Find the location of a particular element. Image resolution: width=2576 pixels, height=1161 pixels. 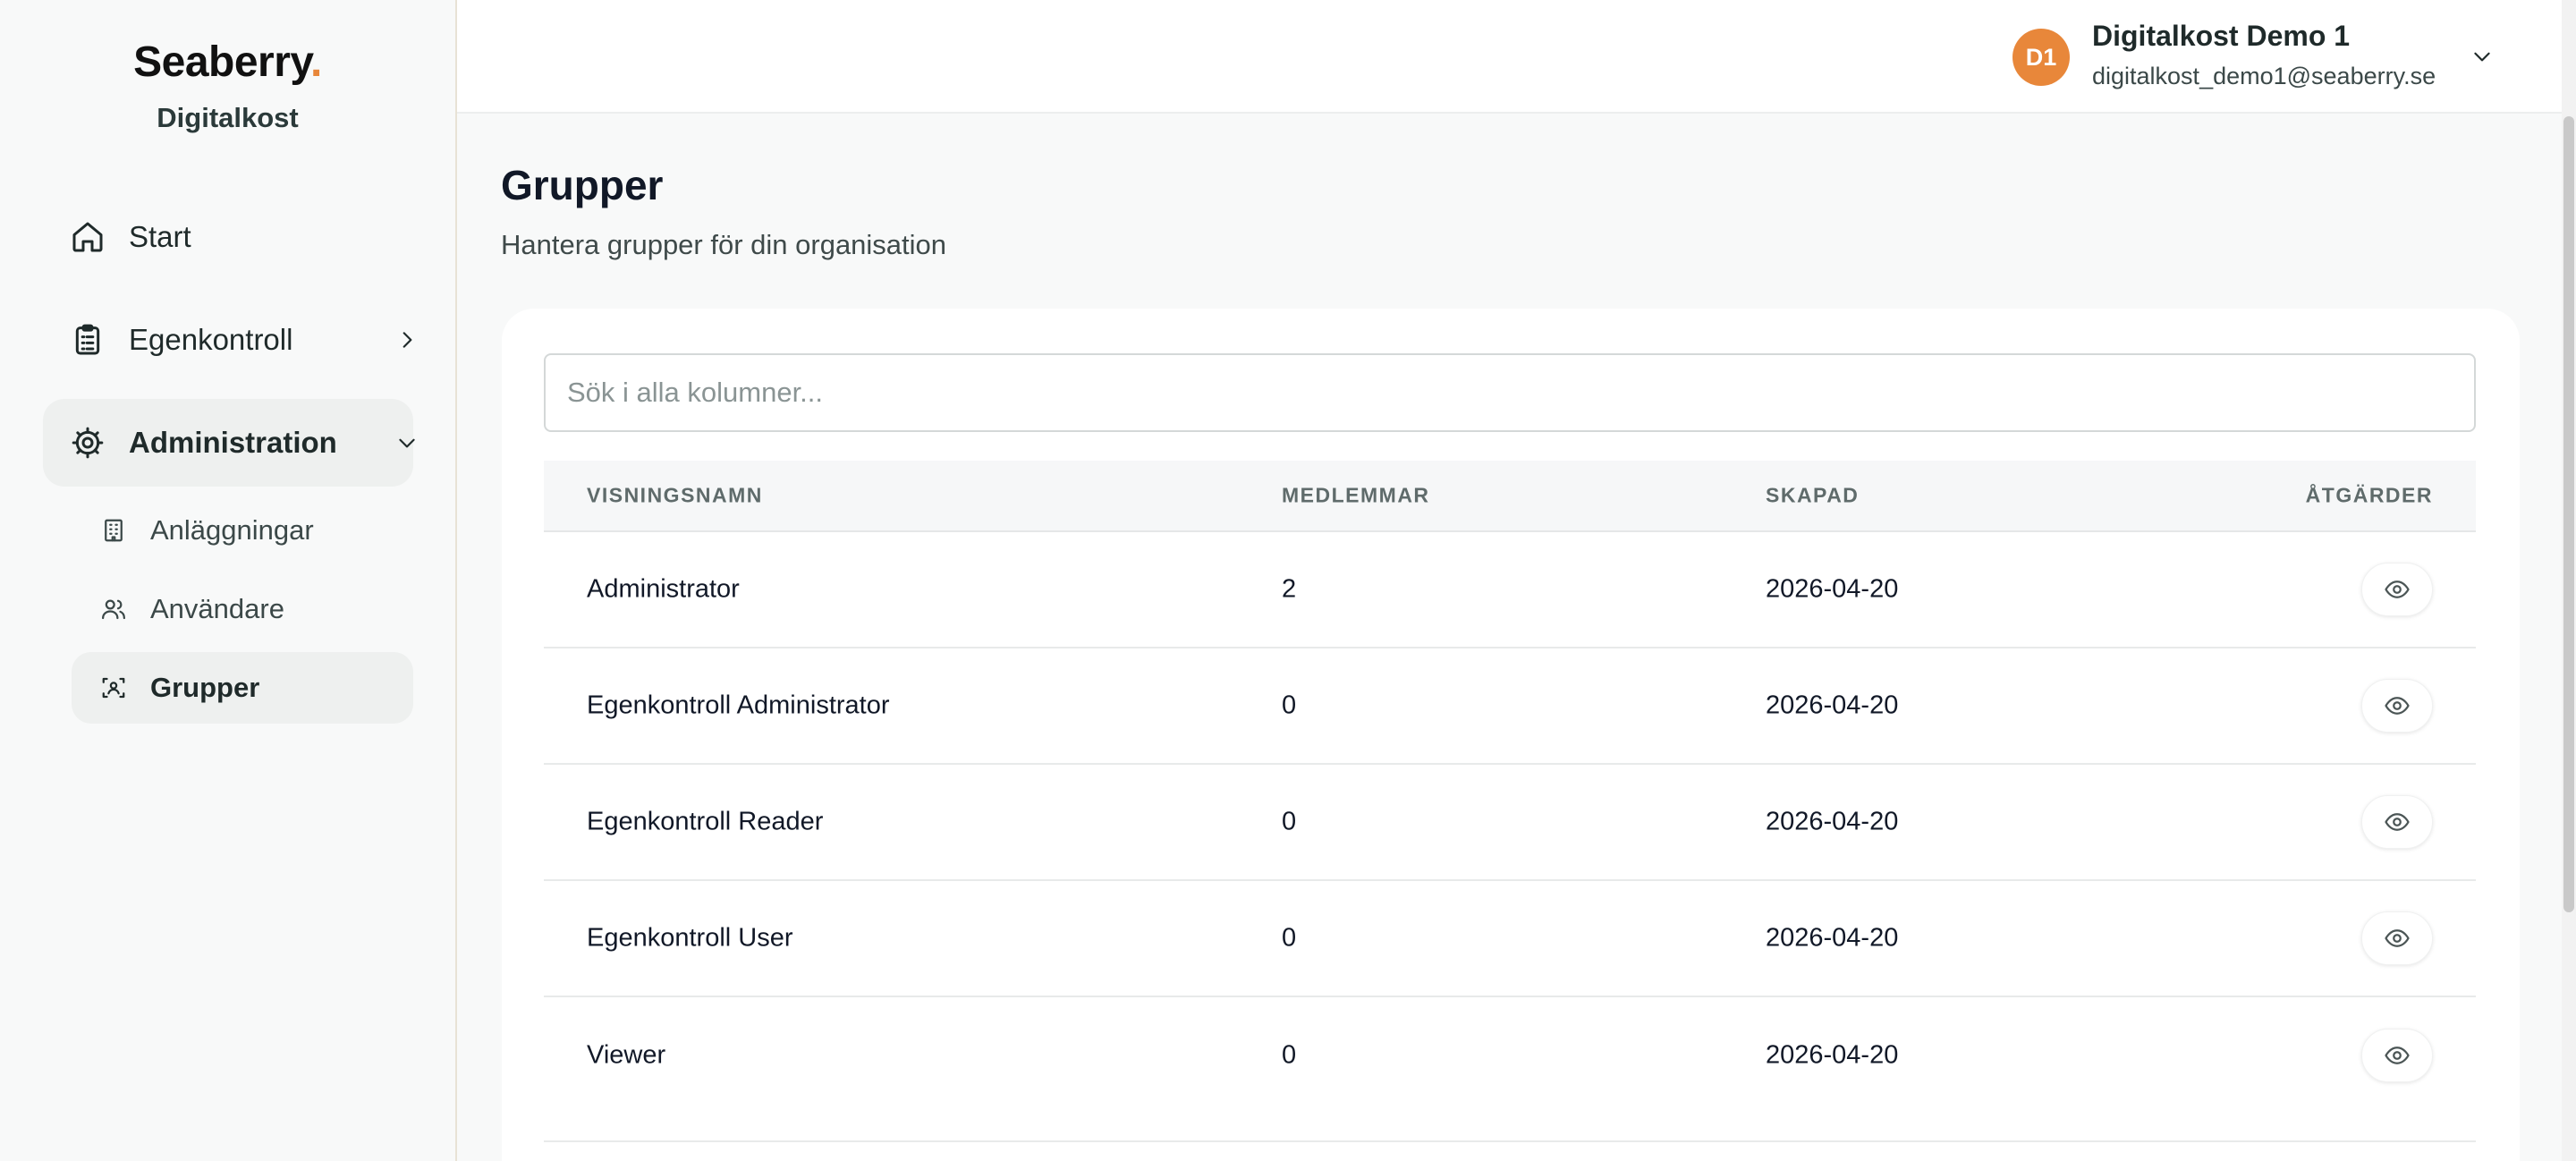

building-icon is located at coordinates (114, 530).